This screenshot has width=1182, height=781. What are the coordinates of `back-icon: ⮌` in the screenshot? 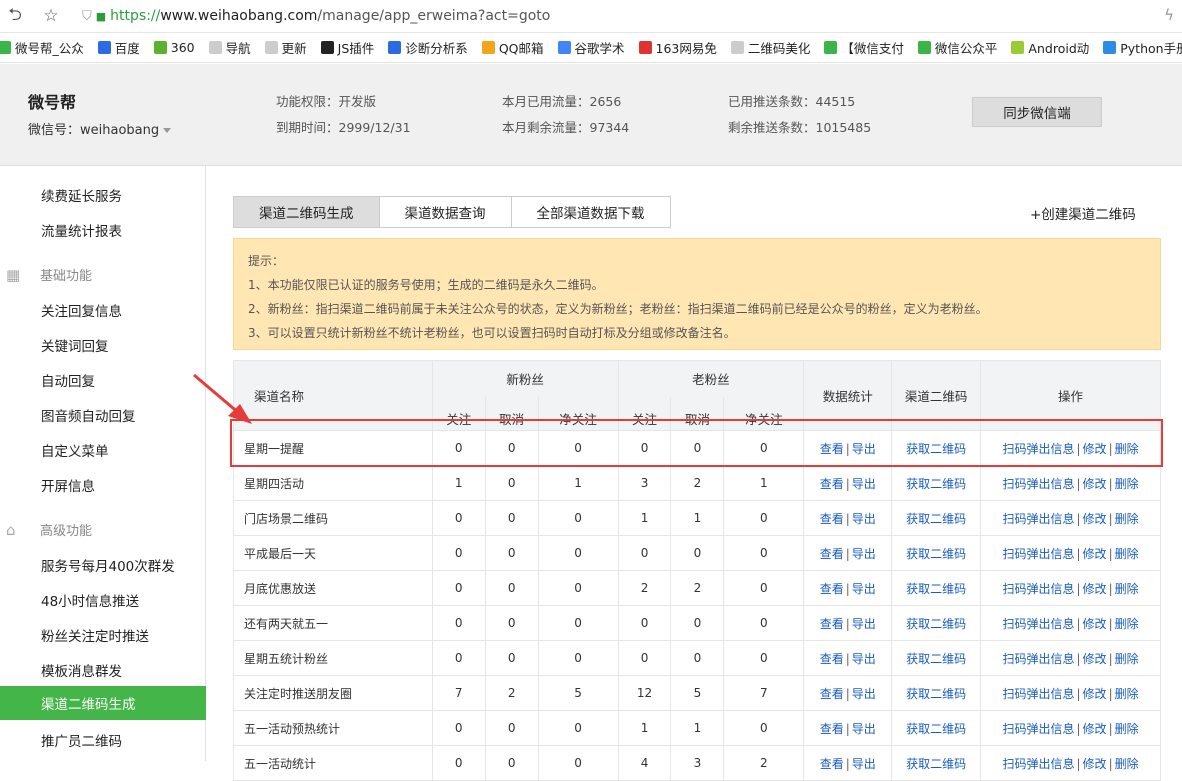 It's located at (15, 16).